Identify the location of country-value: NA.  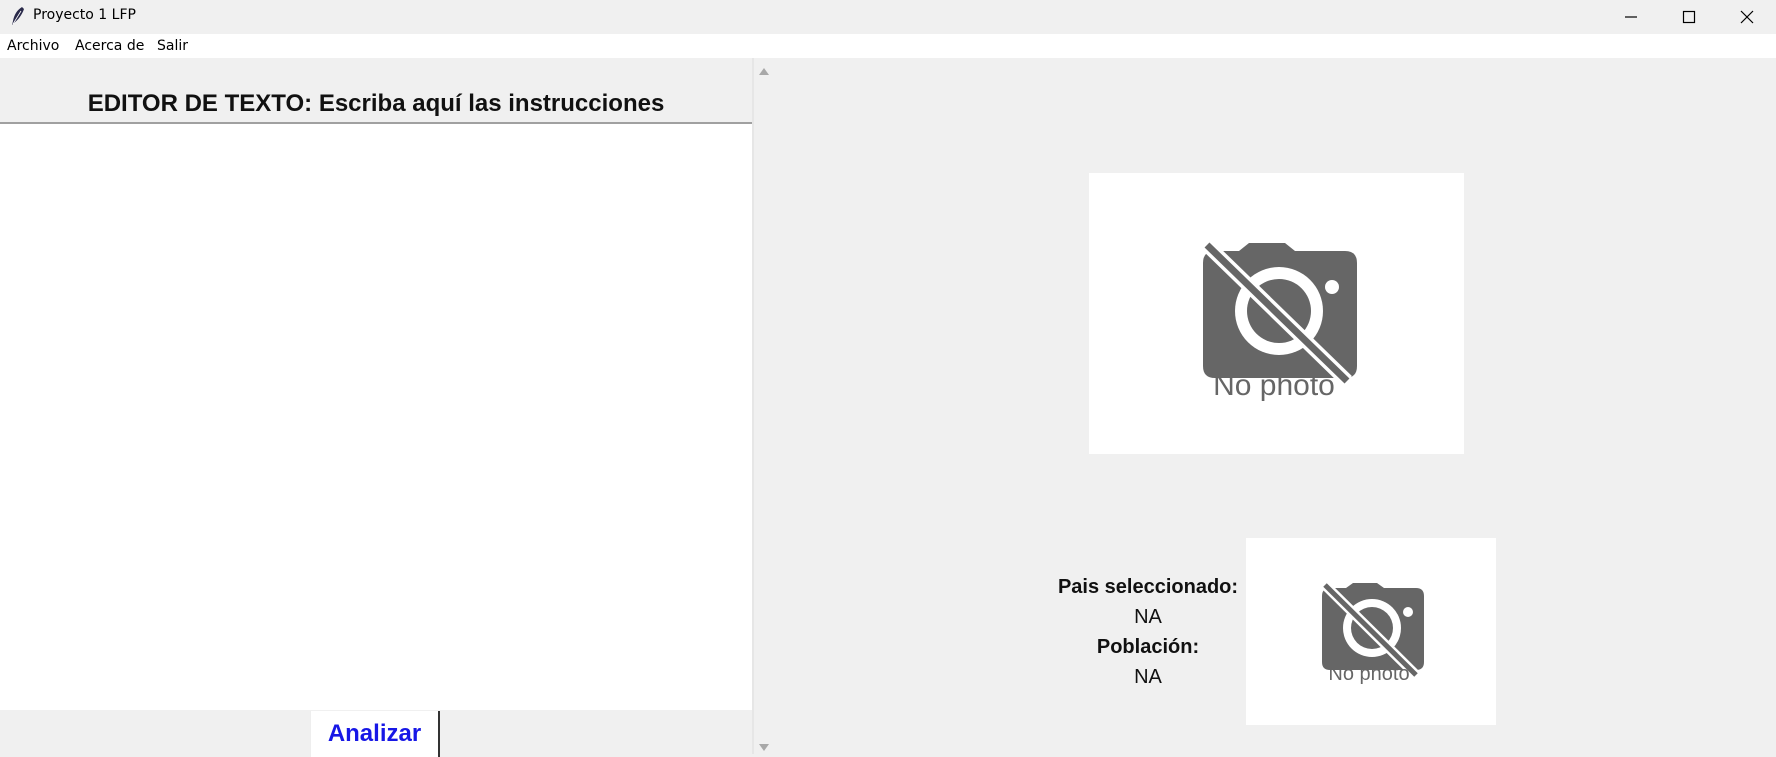
(1148, 617).